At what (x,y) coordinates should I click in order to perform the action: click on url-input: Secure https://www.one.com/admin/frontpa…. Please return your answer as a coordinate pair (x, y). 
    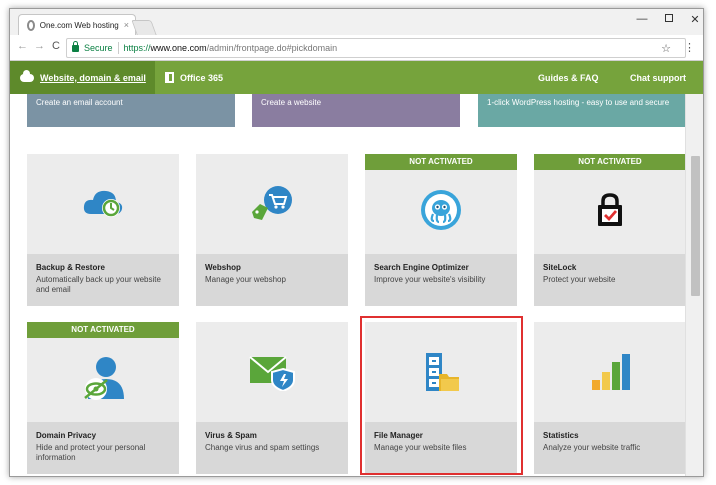
    Looking at the image, I should click on (376, 48).